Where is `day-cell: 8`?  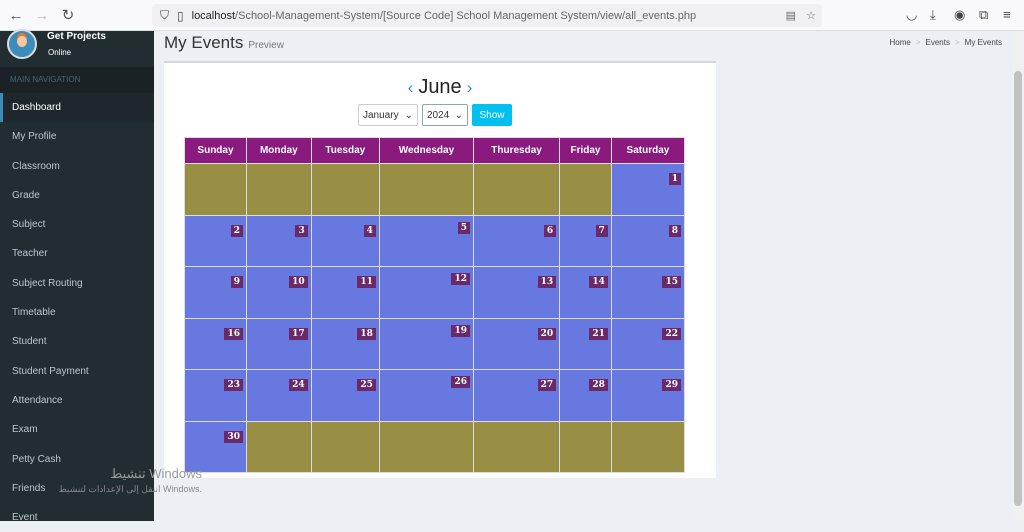 day-cell: 8 is located at coordinates (648, 240).